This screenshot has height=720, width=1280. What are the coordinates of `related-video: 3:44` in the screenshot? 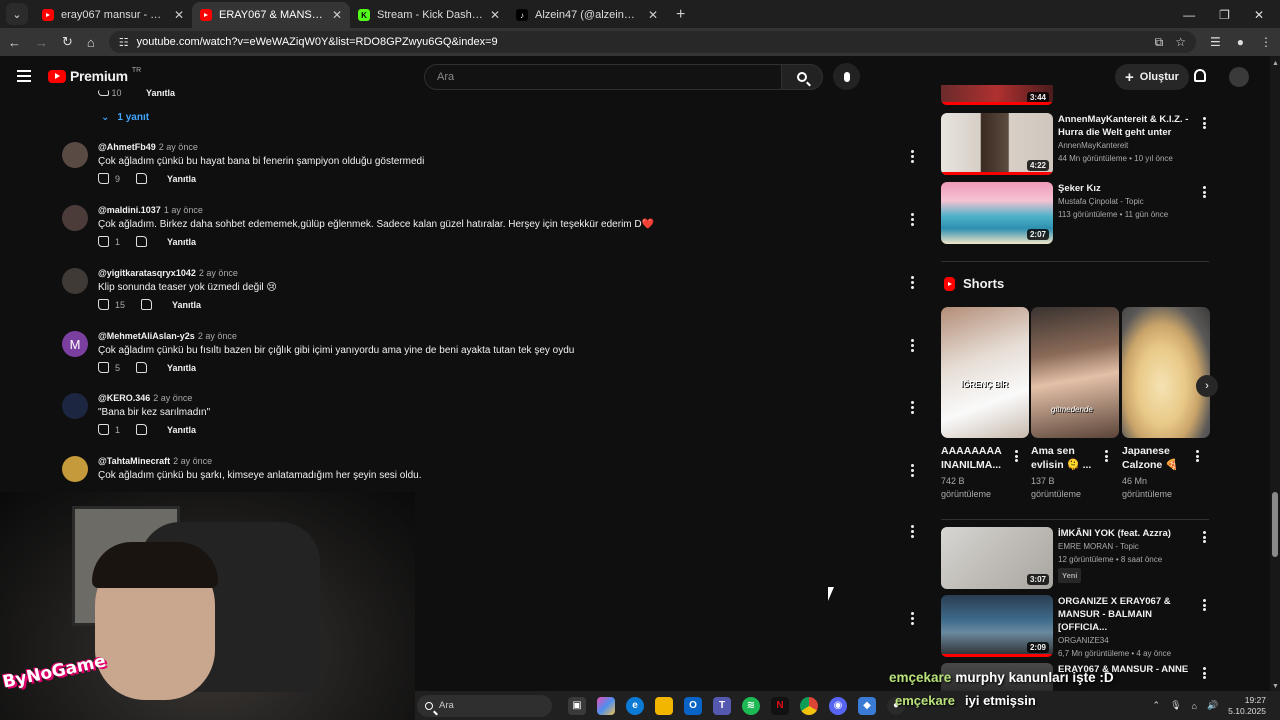 It's located at (1076, 95).